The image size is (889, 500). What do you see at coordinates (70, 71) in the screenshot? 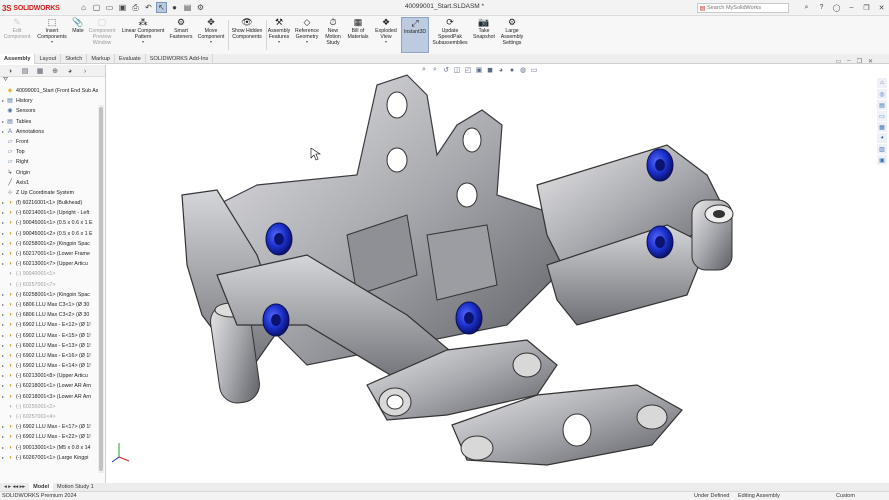
I see `display-manager-icon: ◕` at bounding box center [70, 71].